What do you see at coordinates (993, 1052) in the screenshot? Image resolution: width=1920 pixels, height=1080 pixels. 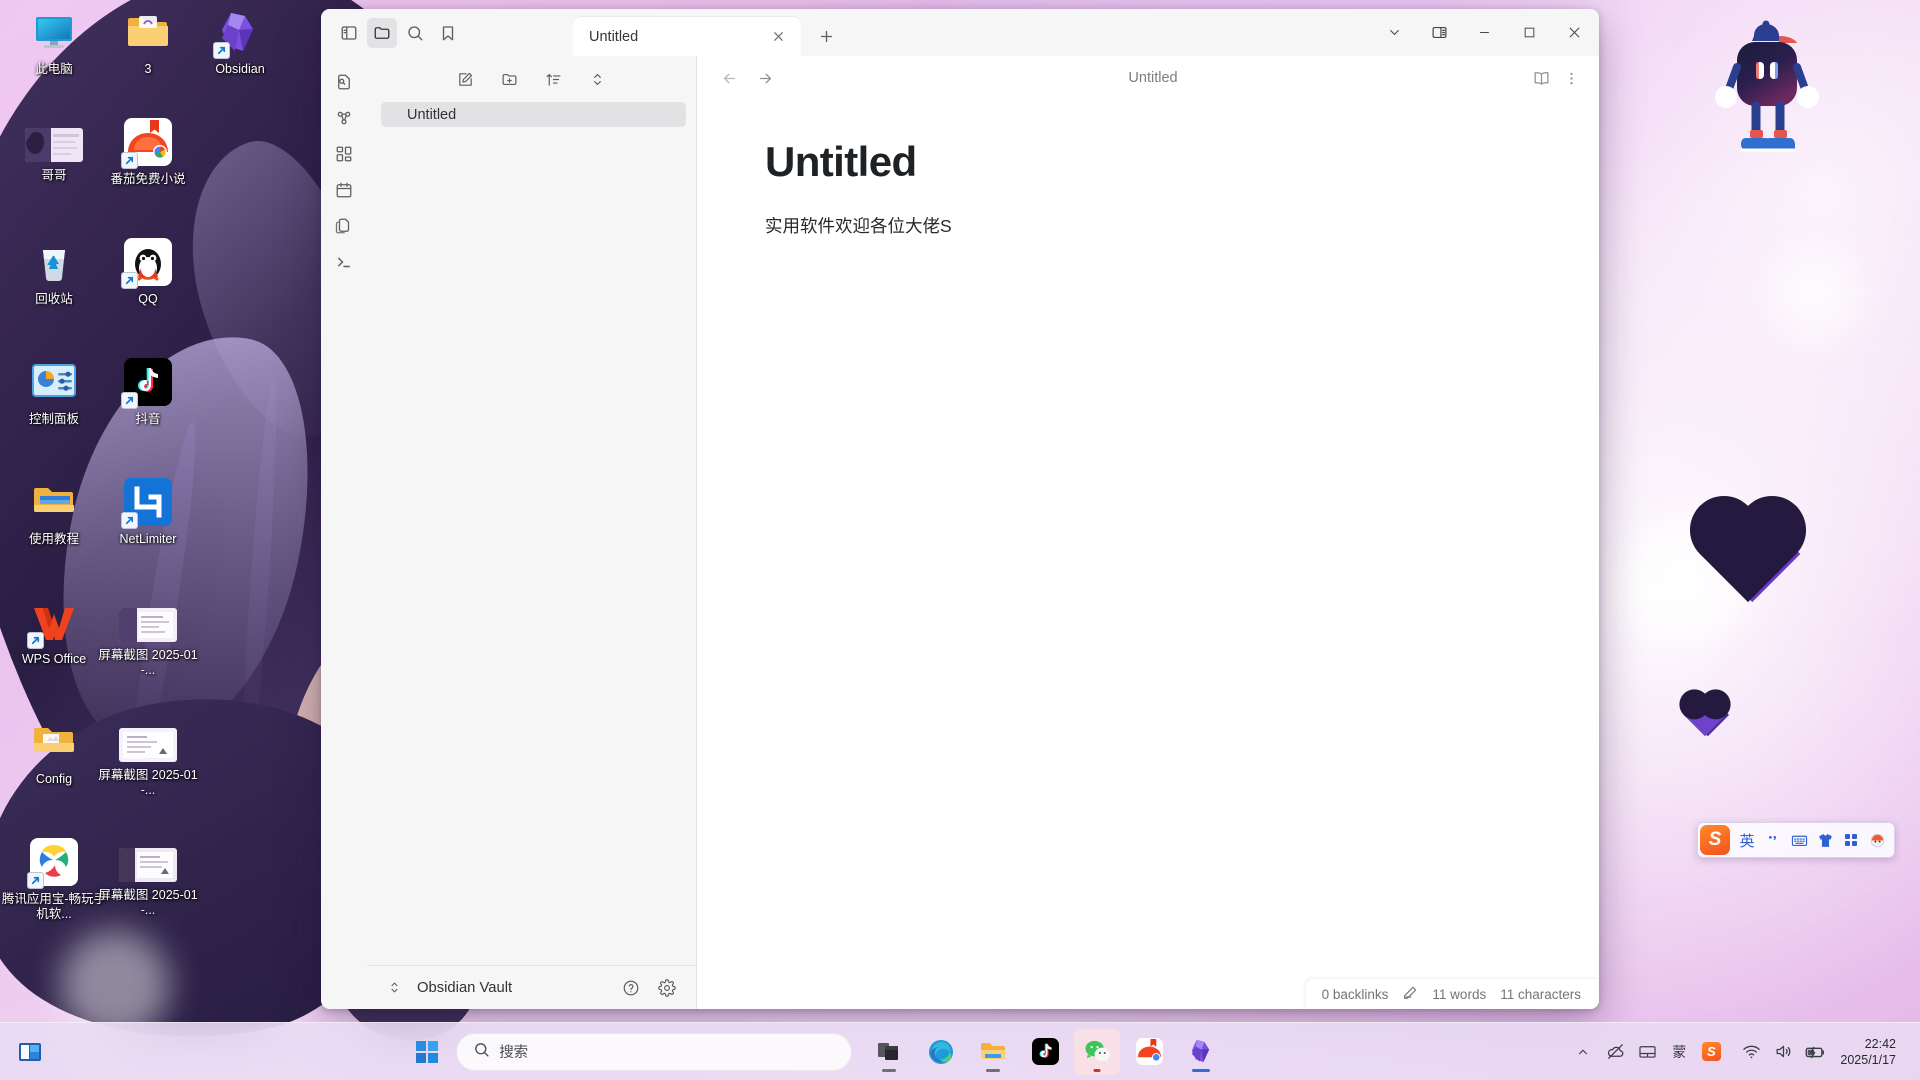 I see `taskbar-file-explorer` at bounding box center [993, 1052].